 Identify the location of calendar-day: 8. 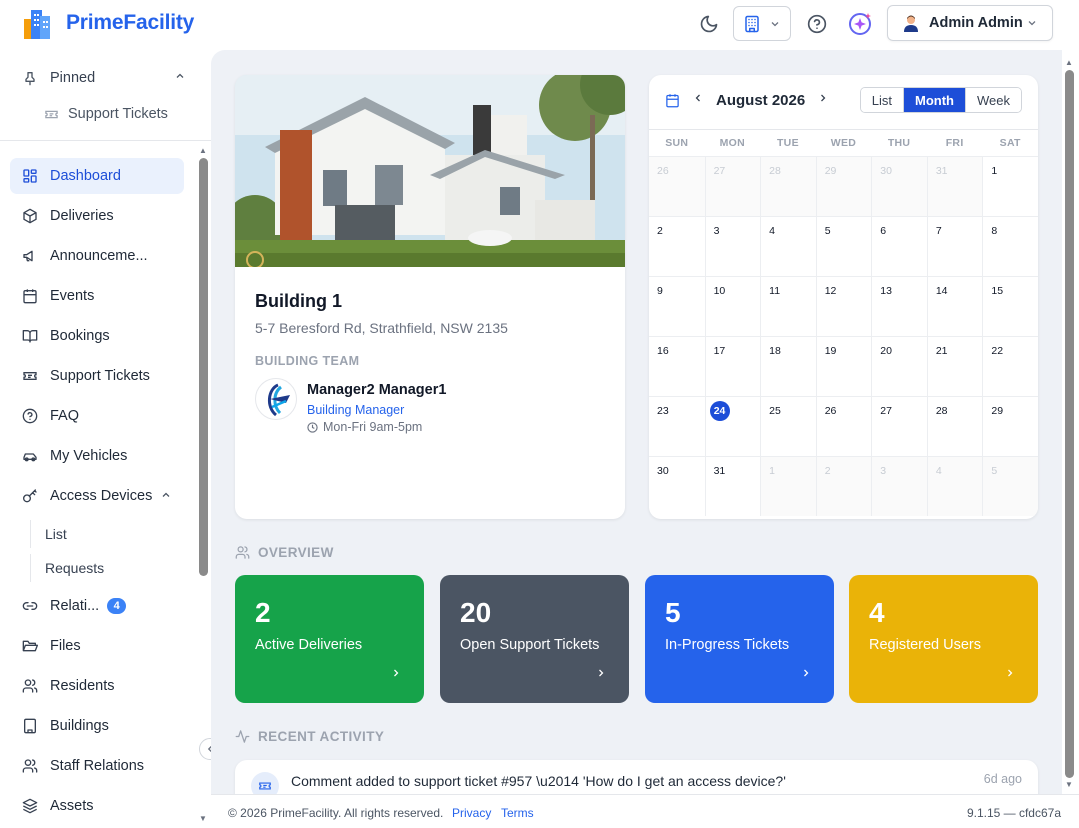
(1010, 246).